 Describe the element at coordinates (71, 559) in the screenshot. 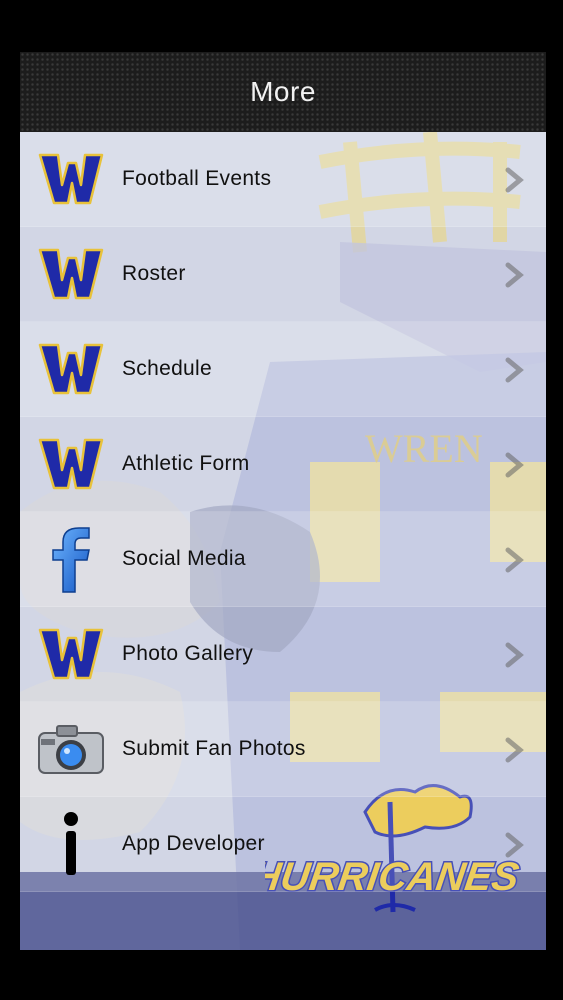

I see `facebook-icon` at that location.